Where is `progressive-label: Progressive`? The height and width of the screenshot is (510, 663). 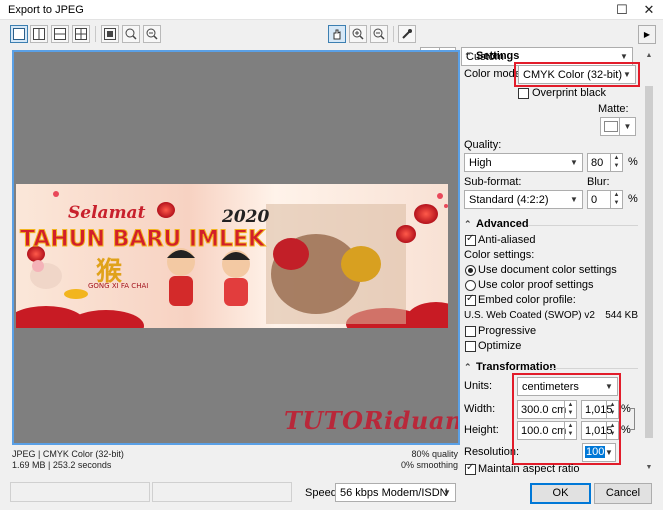 progressive-label: Progressive is located at coordinates (507, 331).